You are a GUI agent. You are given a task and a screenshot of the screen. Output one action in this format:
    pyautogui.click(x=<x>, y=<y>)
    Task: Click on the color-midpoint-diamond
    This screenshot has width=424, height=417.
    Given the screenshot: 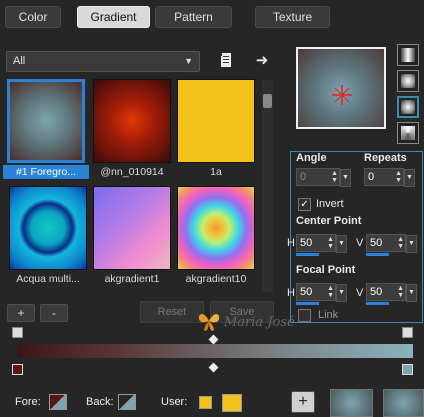 What is the action you would take?
    pyautogui.click(x=213, y=367)
    